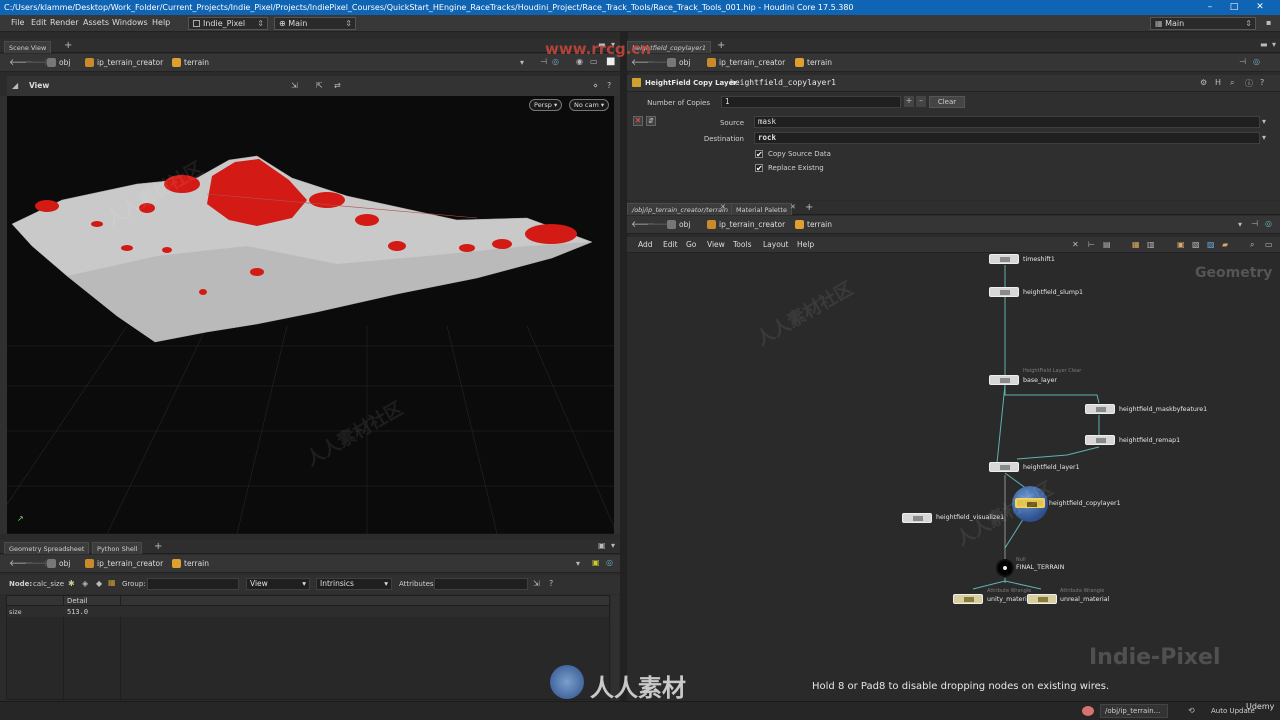 The width and height of the screenshot is (1280, 720). What do you see at coordinates (1203, 82) in the screenshot?
I see `gear-icon: ⚙` at bounding box center [1203, 82].